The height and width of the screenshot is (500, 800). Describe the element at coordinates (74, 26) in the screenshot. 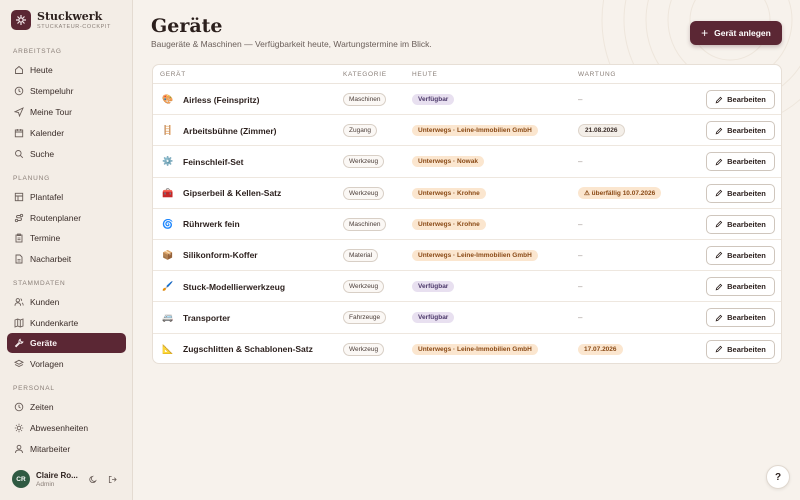

I see `brand-subtitle: STUCKATEUR-COCKPIT` at that location.